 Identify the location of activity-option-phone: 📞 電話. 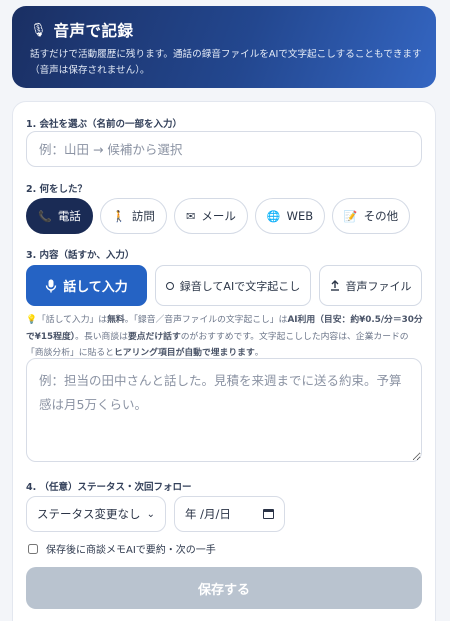
(59, 216).